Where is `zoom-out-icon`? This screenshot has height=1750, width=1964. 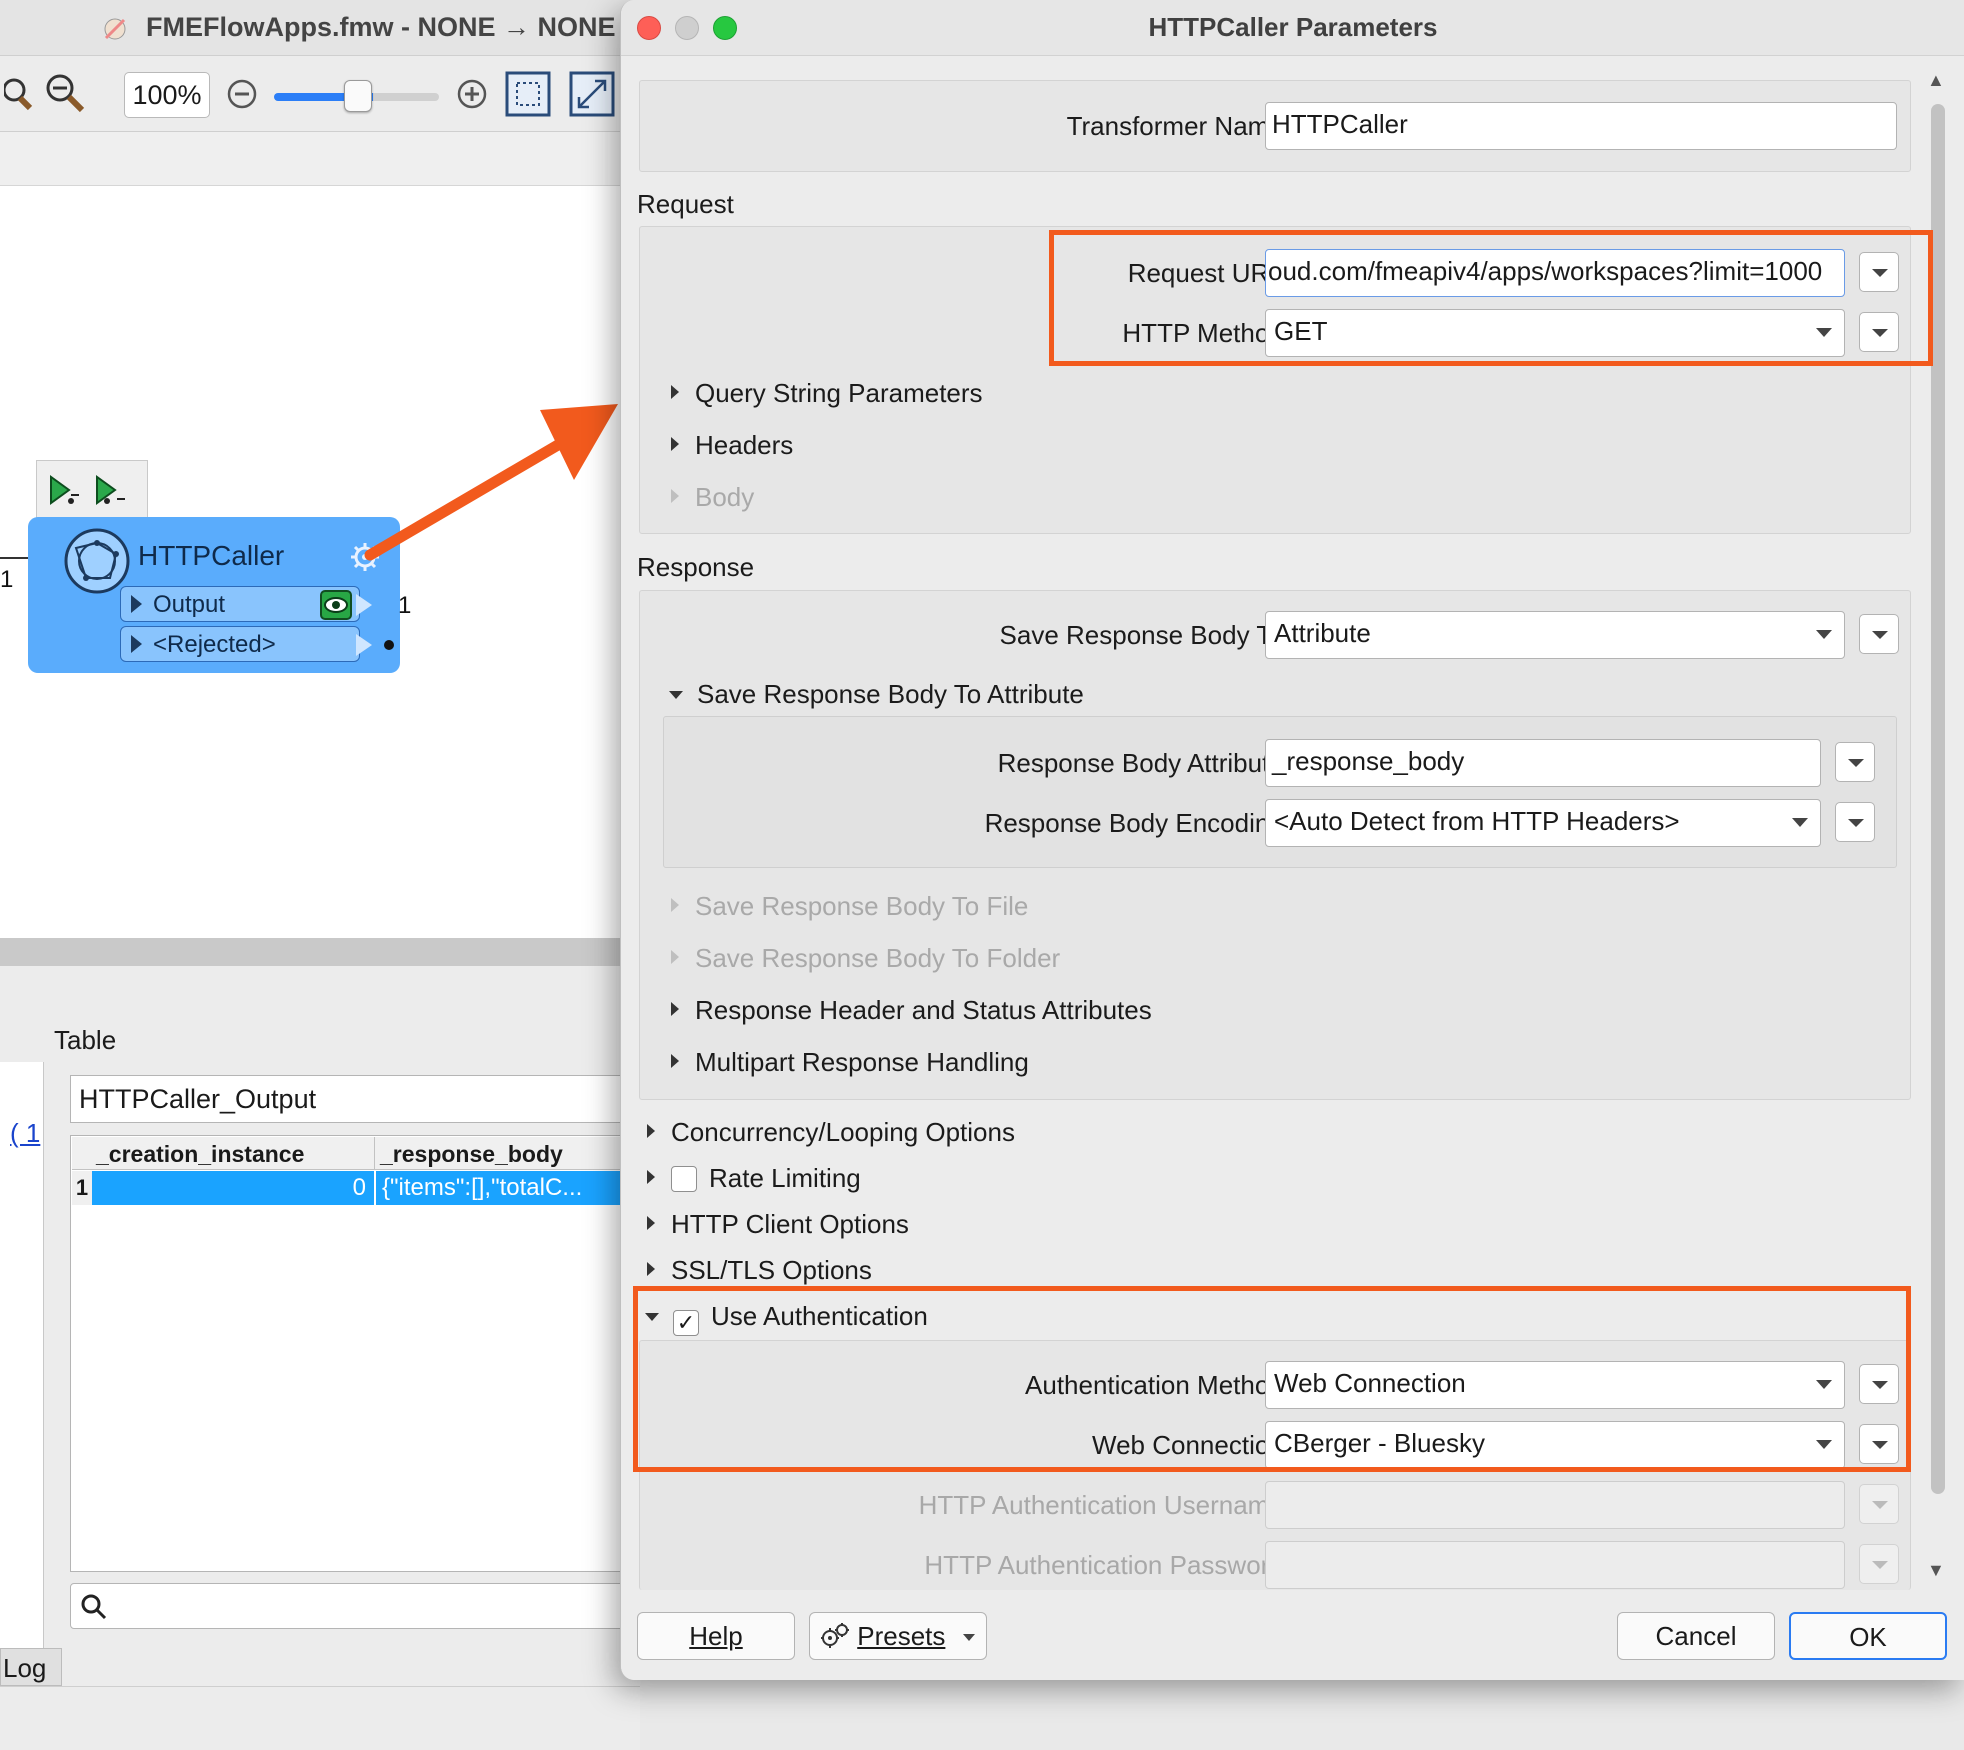 zoom-out-icon is located at coordinates (66, 94).